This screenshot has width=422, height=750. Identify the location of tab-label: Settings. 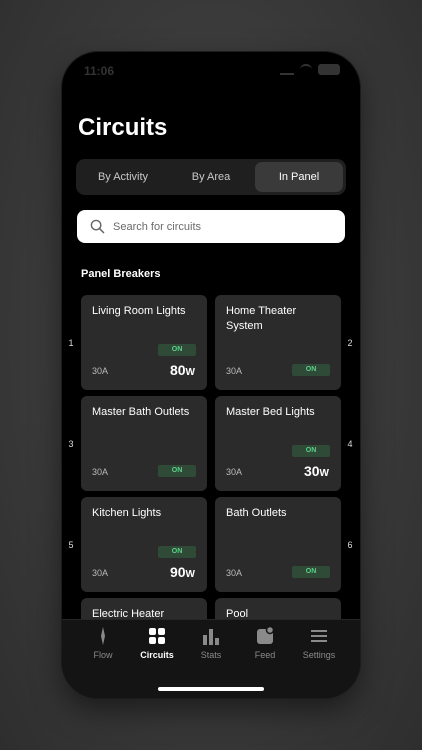
(319, 655).